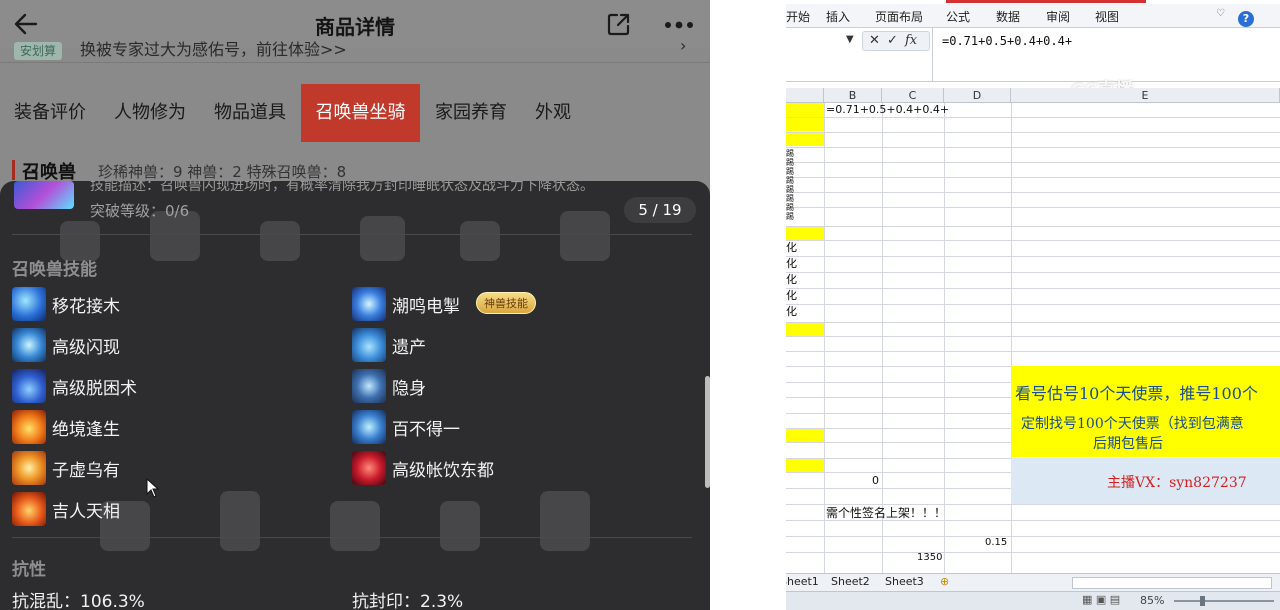  Describe the element at coordinates (1152, 600) in the screenshot. I see `zoom-level: 85%` at that location.